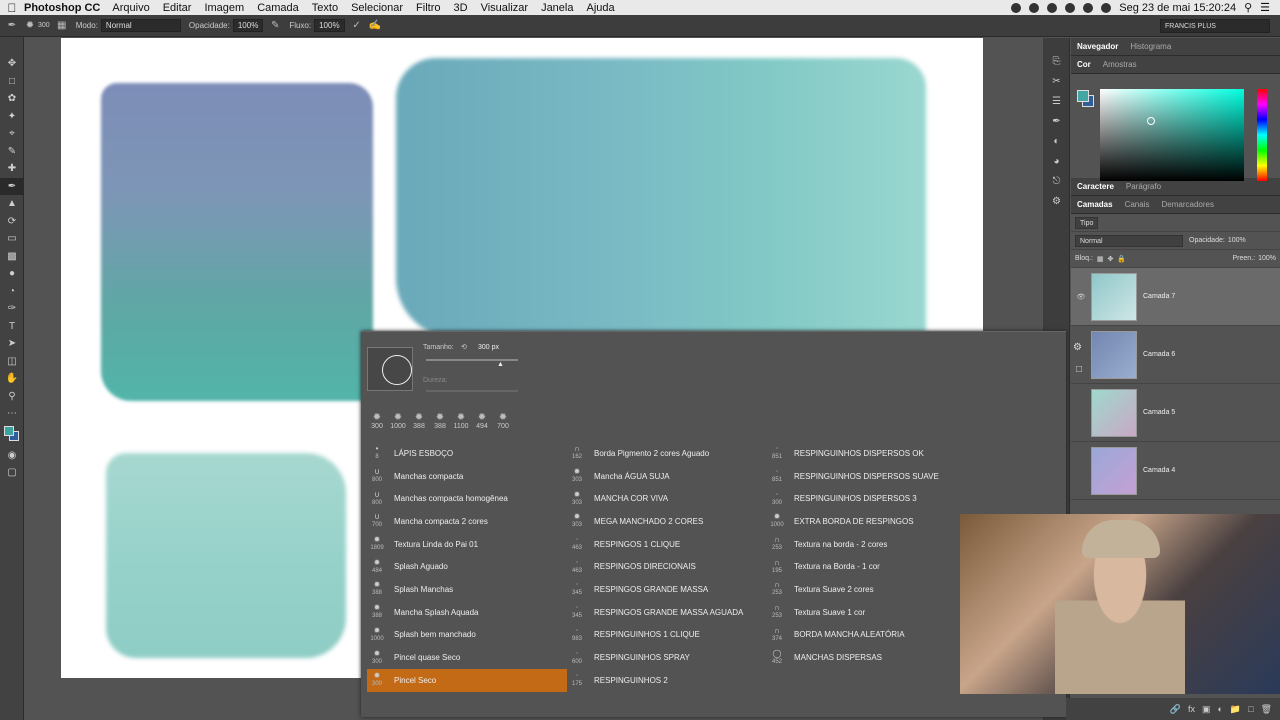 This screenshot has height=720, width=1280. I want to click on tab-amostras: Amostras, so click(1120, 64).